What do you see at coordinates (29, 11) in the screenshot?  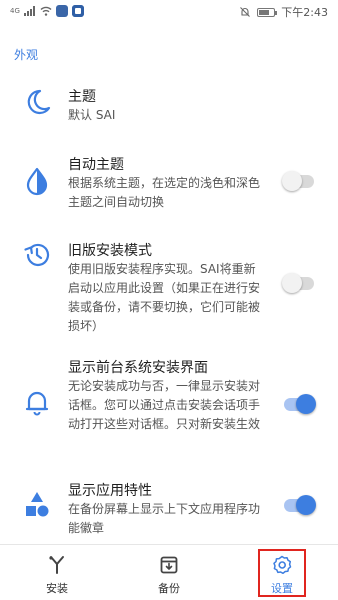 I see `signal-icon` at bounding box center [29, 11].